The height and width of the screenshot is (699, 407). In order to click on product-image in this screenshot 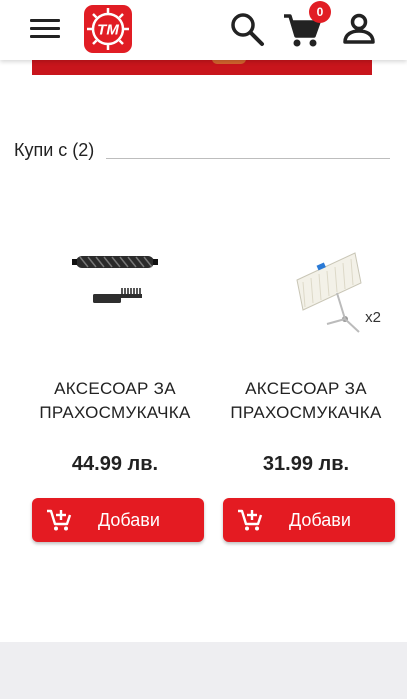, I will do `click(115, 287)`.